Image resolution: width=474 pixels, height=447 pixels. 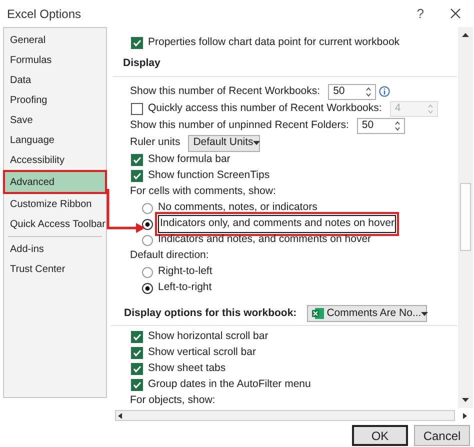 What do you see at coordinates (169, 256) in the screenshot?
I see `option-label: Default direction:` at bounding box center [169, 256].